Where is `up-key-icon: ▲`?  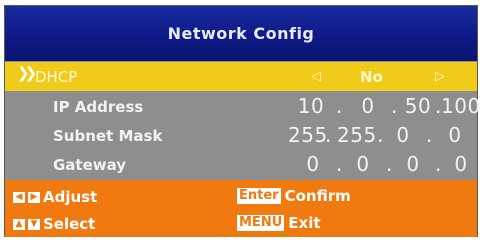 up-key-icon: ▲ is located at coordinates (19, 224).